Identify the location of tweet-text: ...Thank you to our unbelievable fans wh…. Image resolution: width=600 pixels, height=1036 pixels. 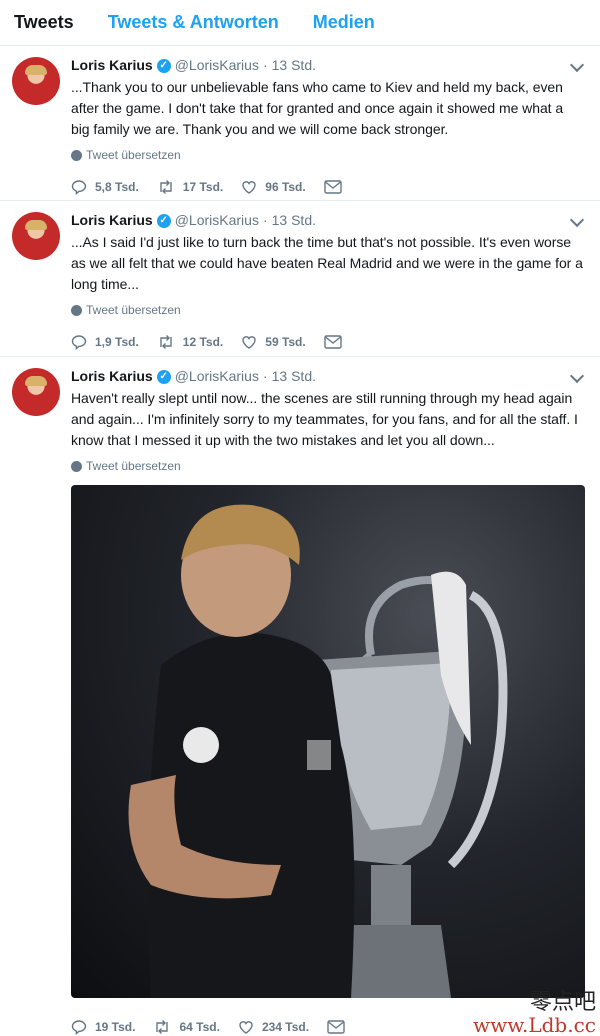
(317, 108).